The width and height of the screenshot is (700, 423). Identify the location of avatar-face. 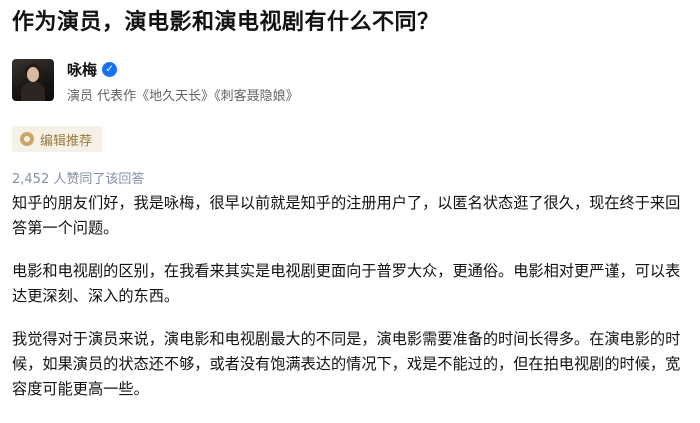
(33, 74).